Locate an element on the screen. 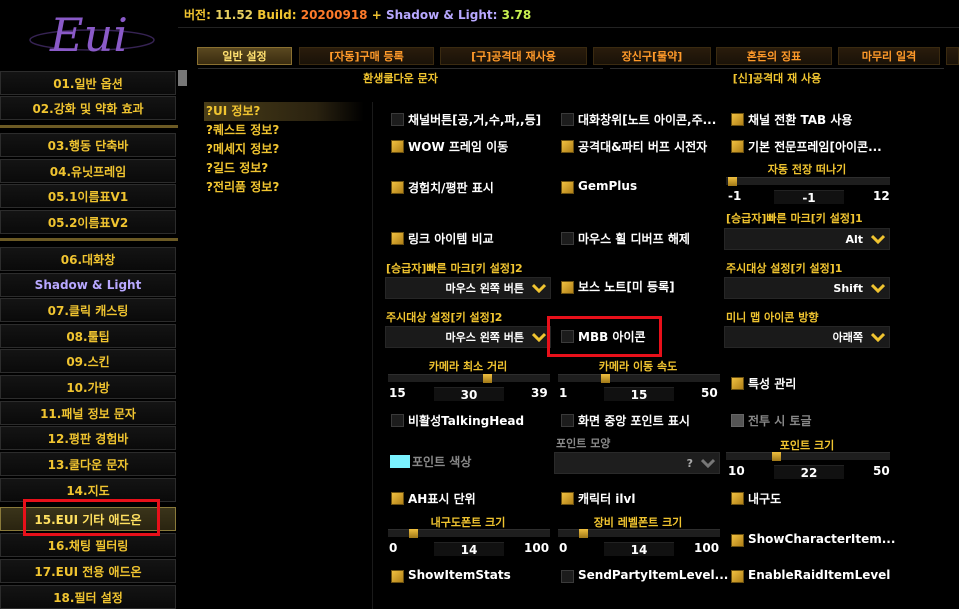 The width and height of the screenshot is (959, 609). upgrade-mark-key2-dropdown: 마우스 왼쪽 버튼 is located at coordinates (468, 288).